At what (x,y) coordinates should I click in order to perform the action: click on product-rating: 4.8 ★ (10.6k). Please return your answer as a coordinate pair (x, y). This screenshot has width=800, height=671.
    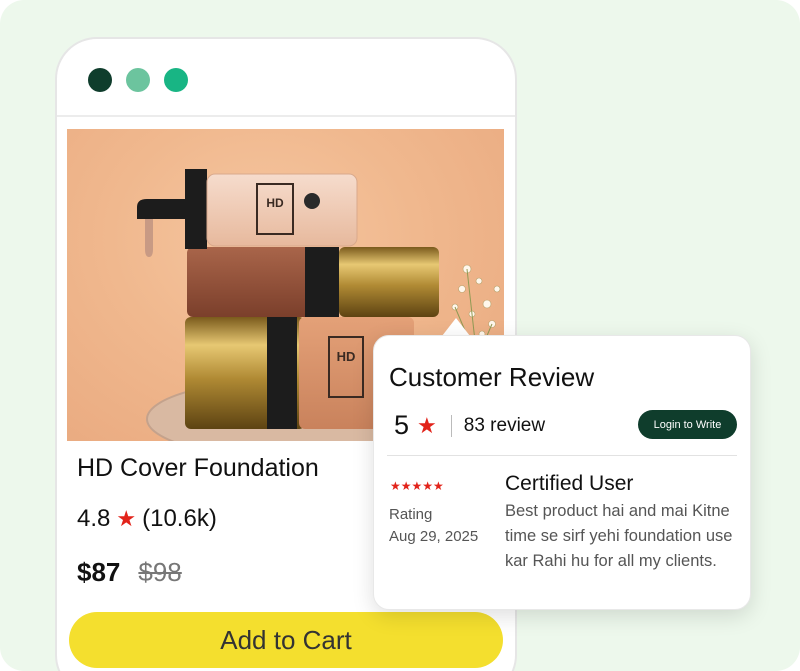
    Looking at the image, I should click on (147, 519).